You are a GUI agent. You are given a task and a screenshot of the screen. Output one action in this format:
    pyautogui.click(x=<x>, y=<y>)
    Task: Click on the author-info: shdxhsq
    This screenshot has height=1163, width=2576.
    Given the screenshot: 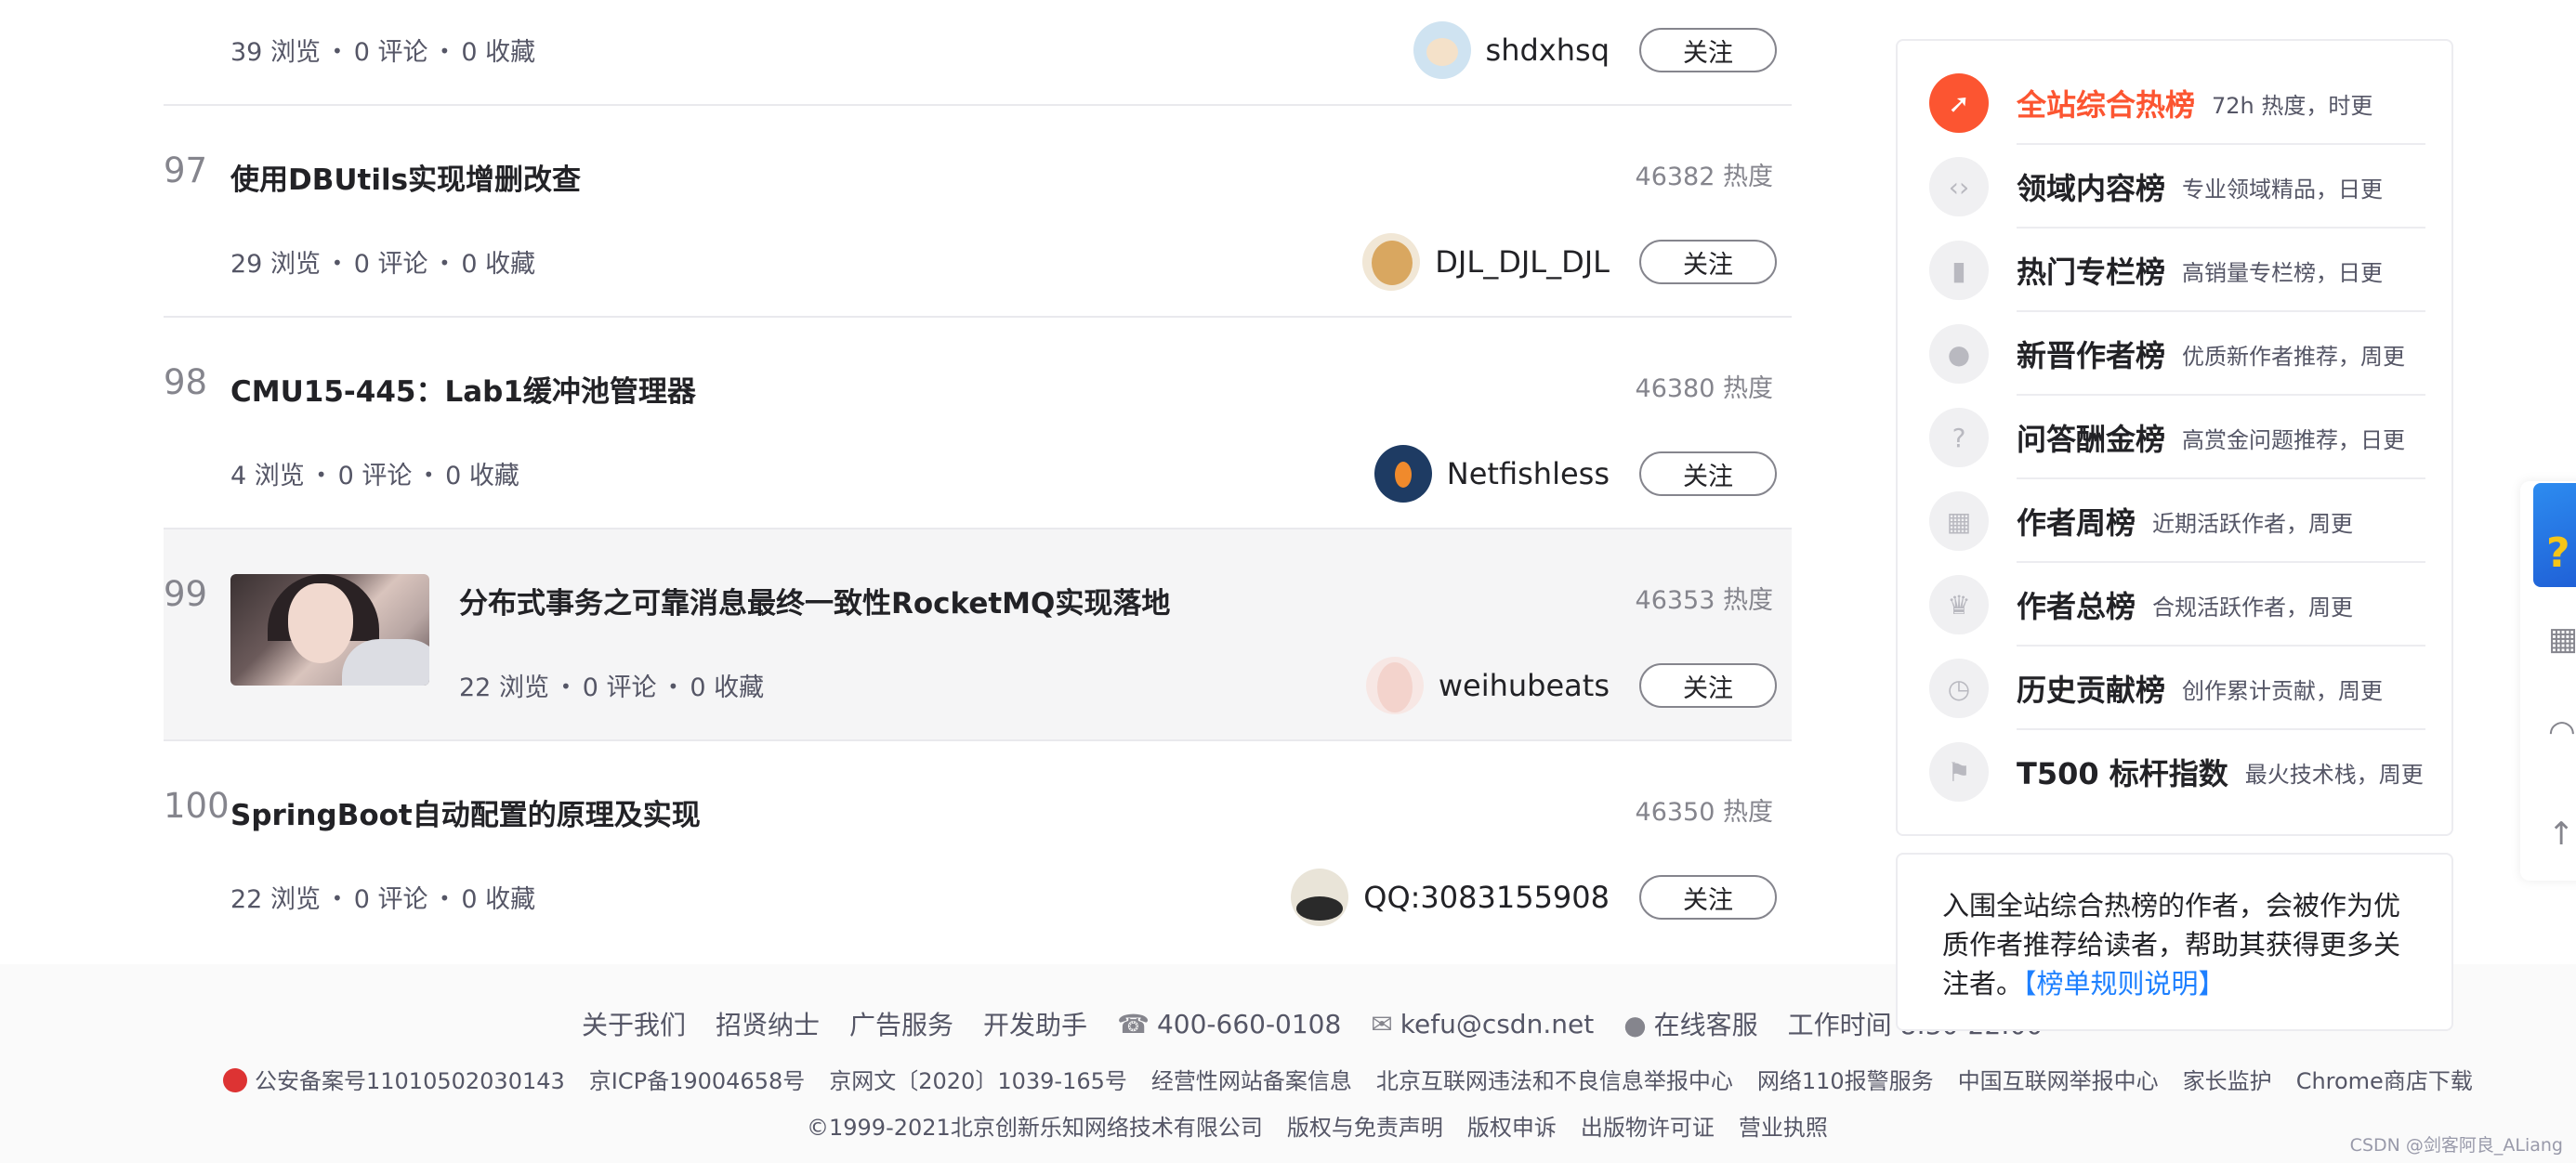 What is the action you would take?
    pyautogui.click(x=1511, y=50)
    